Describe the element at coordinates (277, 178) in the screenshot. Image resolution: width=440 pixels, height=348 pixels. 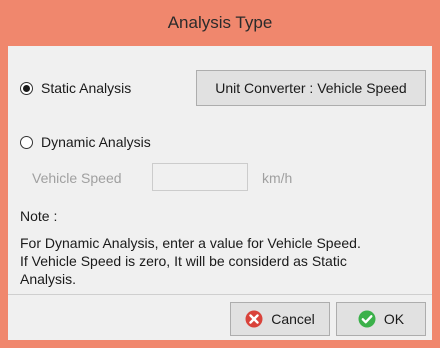
I see `vehicle-speed-unit: km/h` at that location.